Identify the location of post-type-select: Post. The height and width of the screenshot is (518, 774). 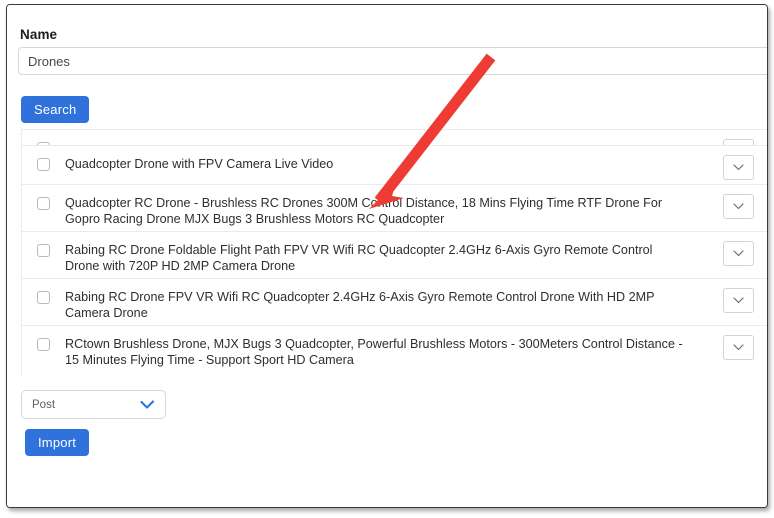
(93, 404).